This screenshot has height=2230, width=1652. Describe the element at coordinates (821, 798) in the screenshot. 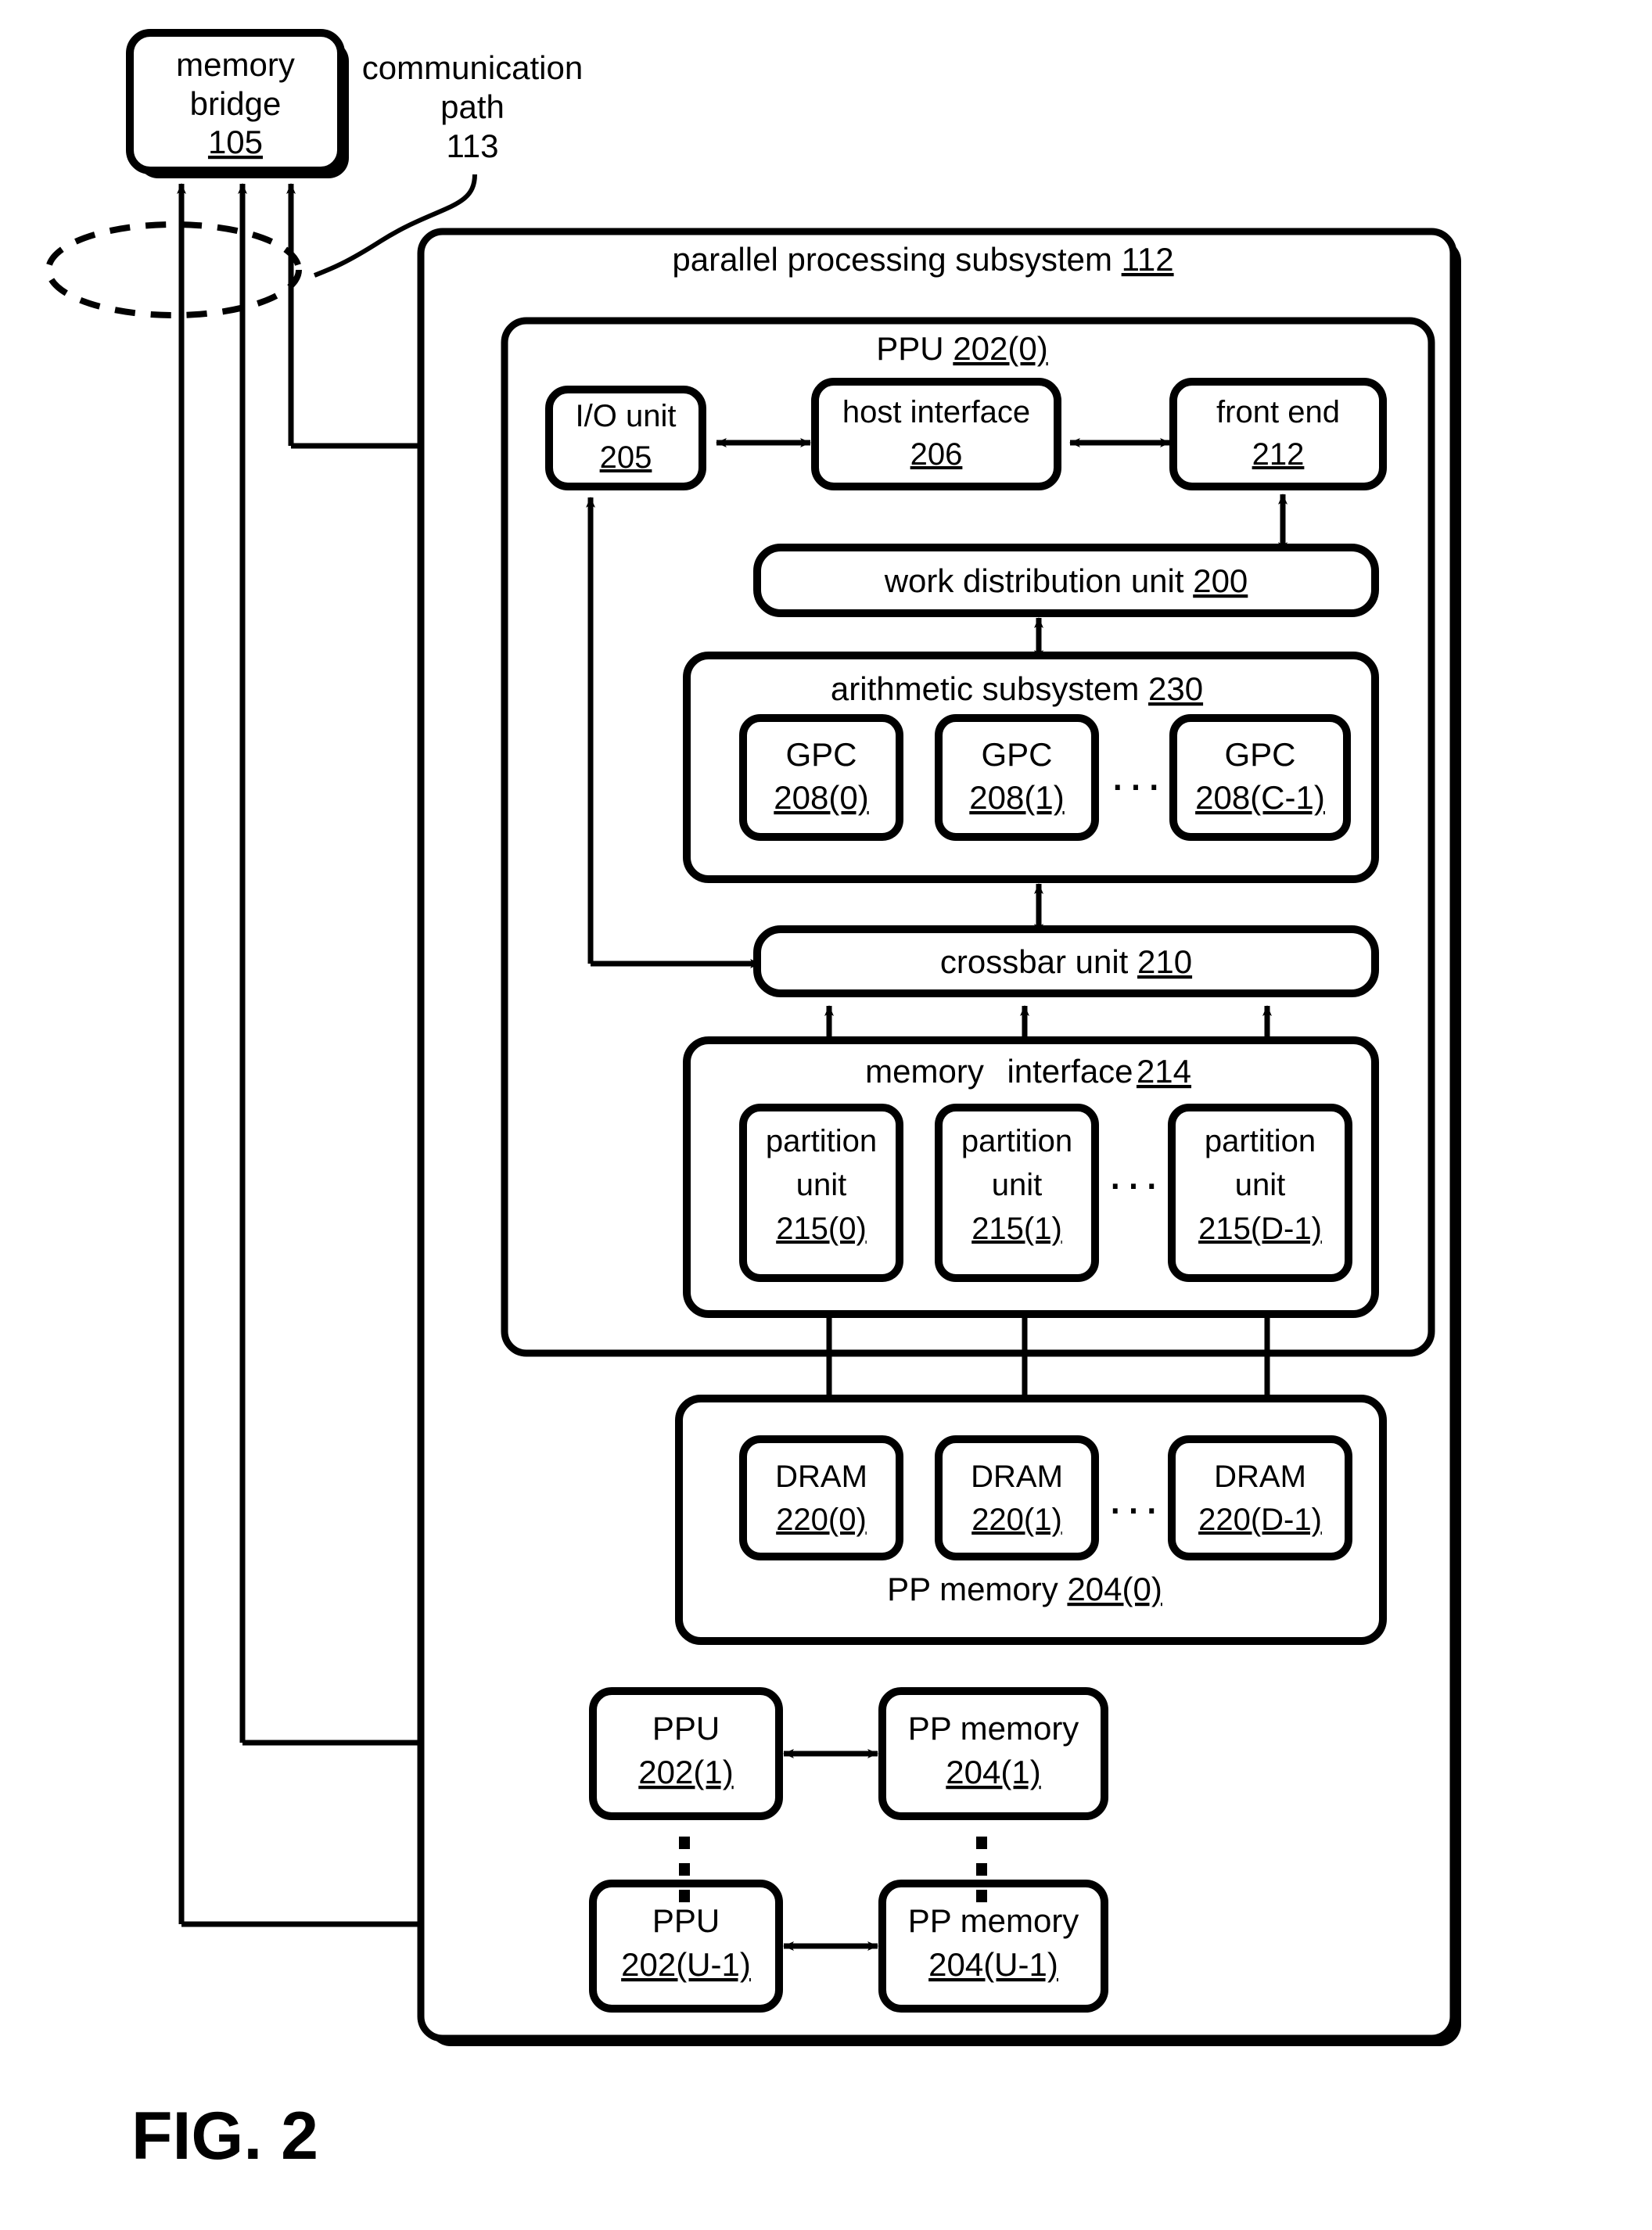

I see `gpc-208-0-ref: 208(0)` at that location.